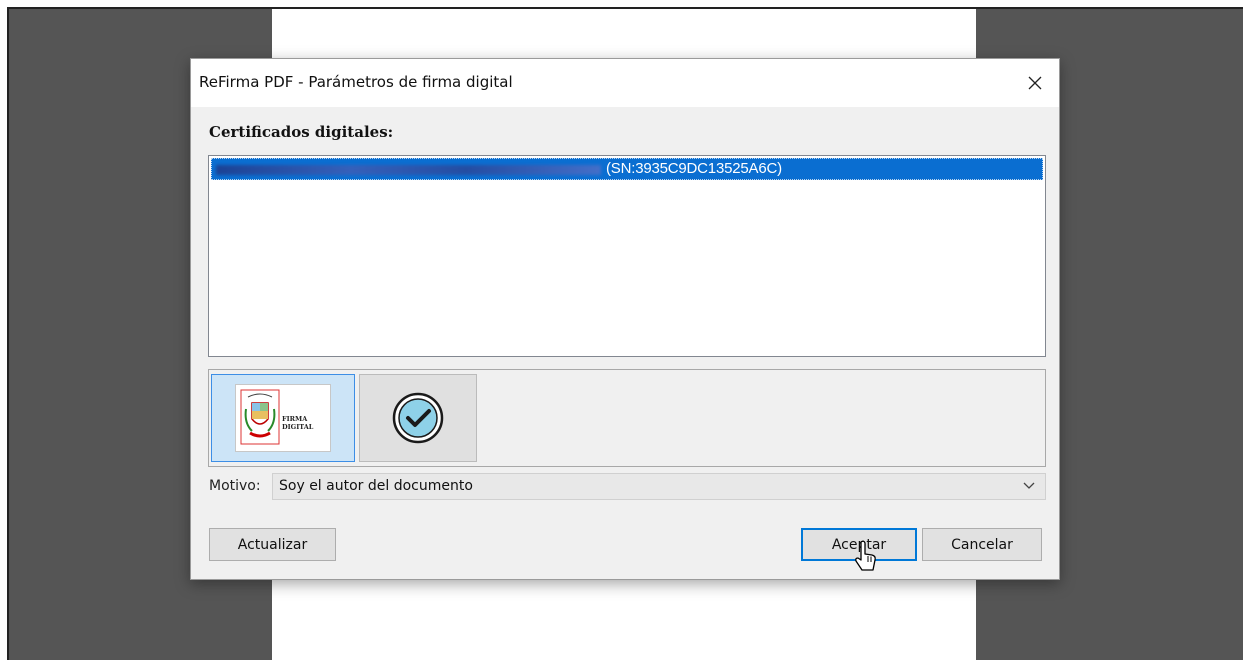 This screenshot has width=1243, height=660. Describe the element at coordinates (694, 168) in the screenshot. I see `certificate-serial: (SN:3935C9DC13525A6C)` at that location.